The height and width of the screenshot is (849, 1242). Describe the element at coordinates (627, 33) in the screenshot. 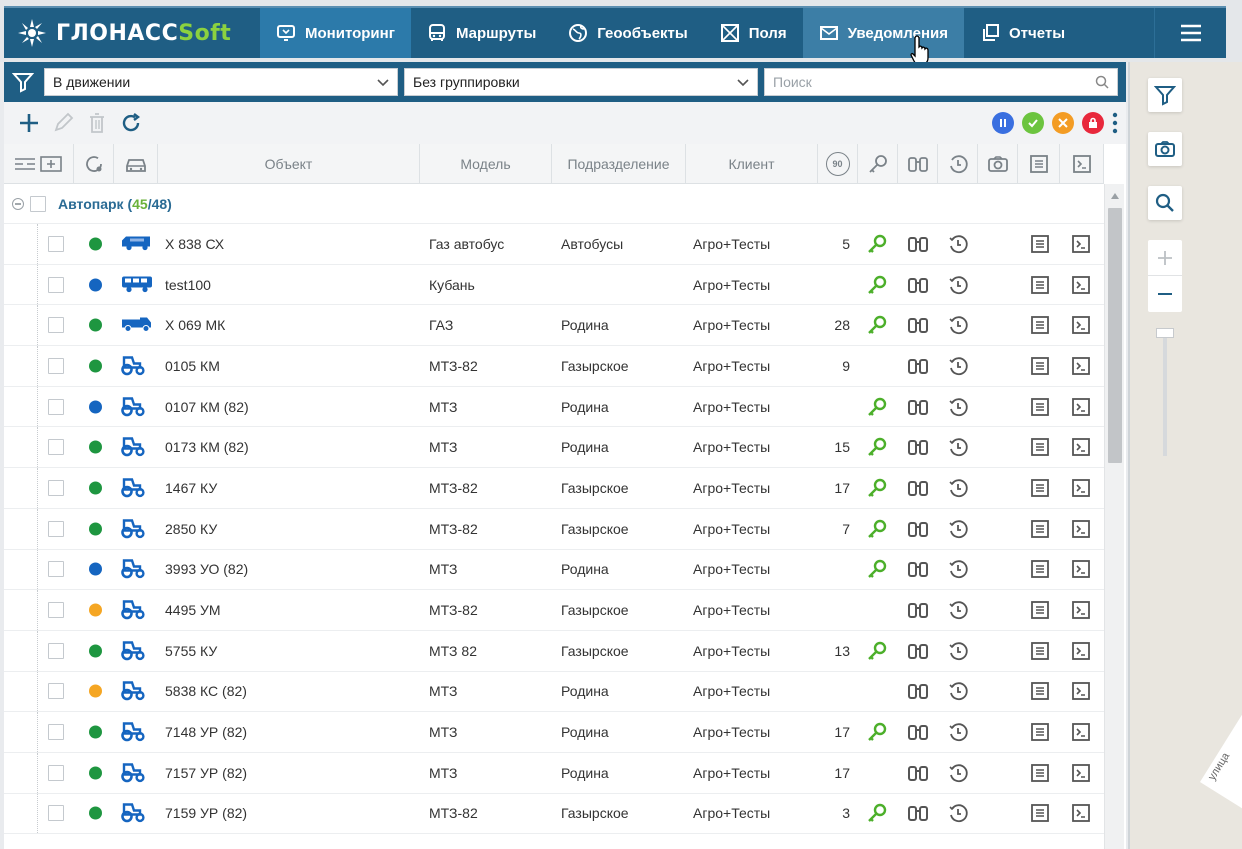

I see `nav-tab-geoobjects: Геообъекты` at that location.